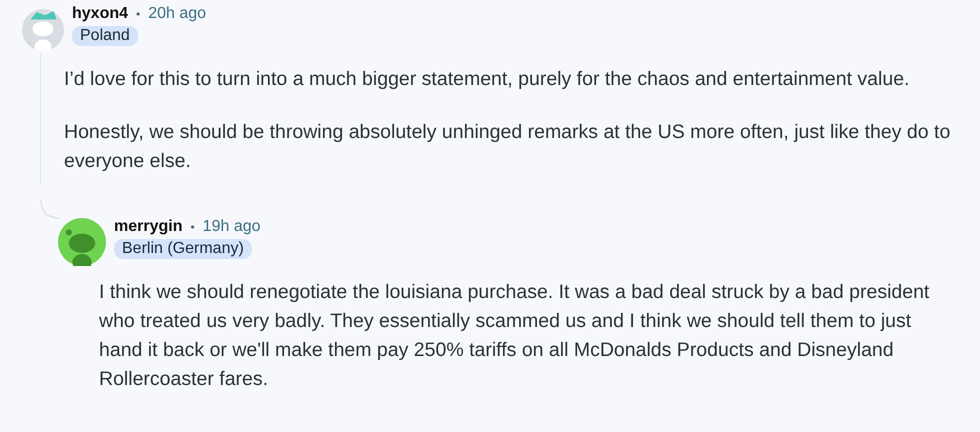 The width and height of the screenshot is (980, 432). What do you see at coordinates (105, 36) in the screenshot?
I see `user-flair: Poland` at bounding box center [105, 36].